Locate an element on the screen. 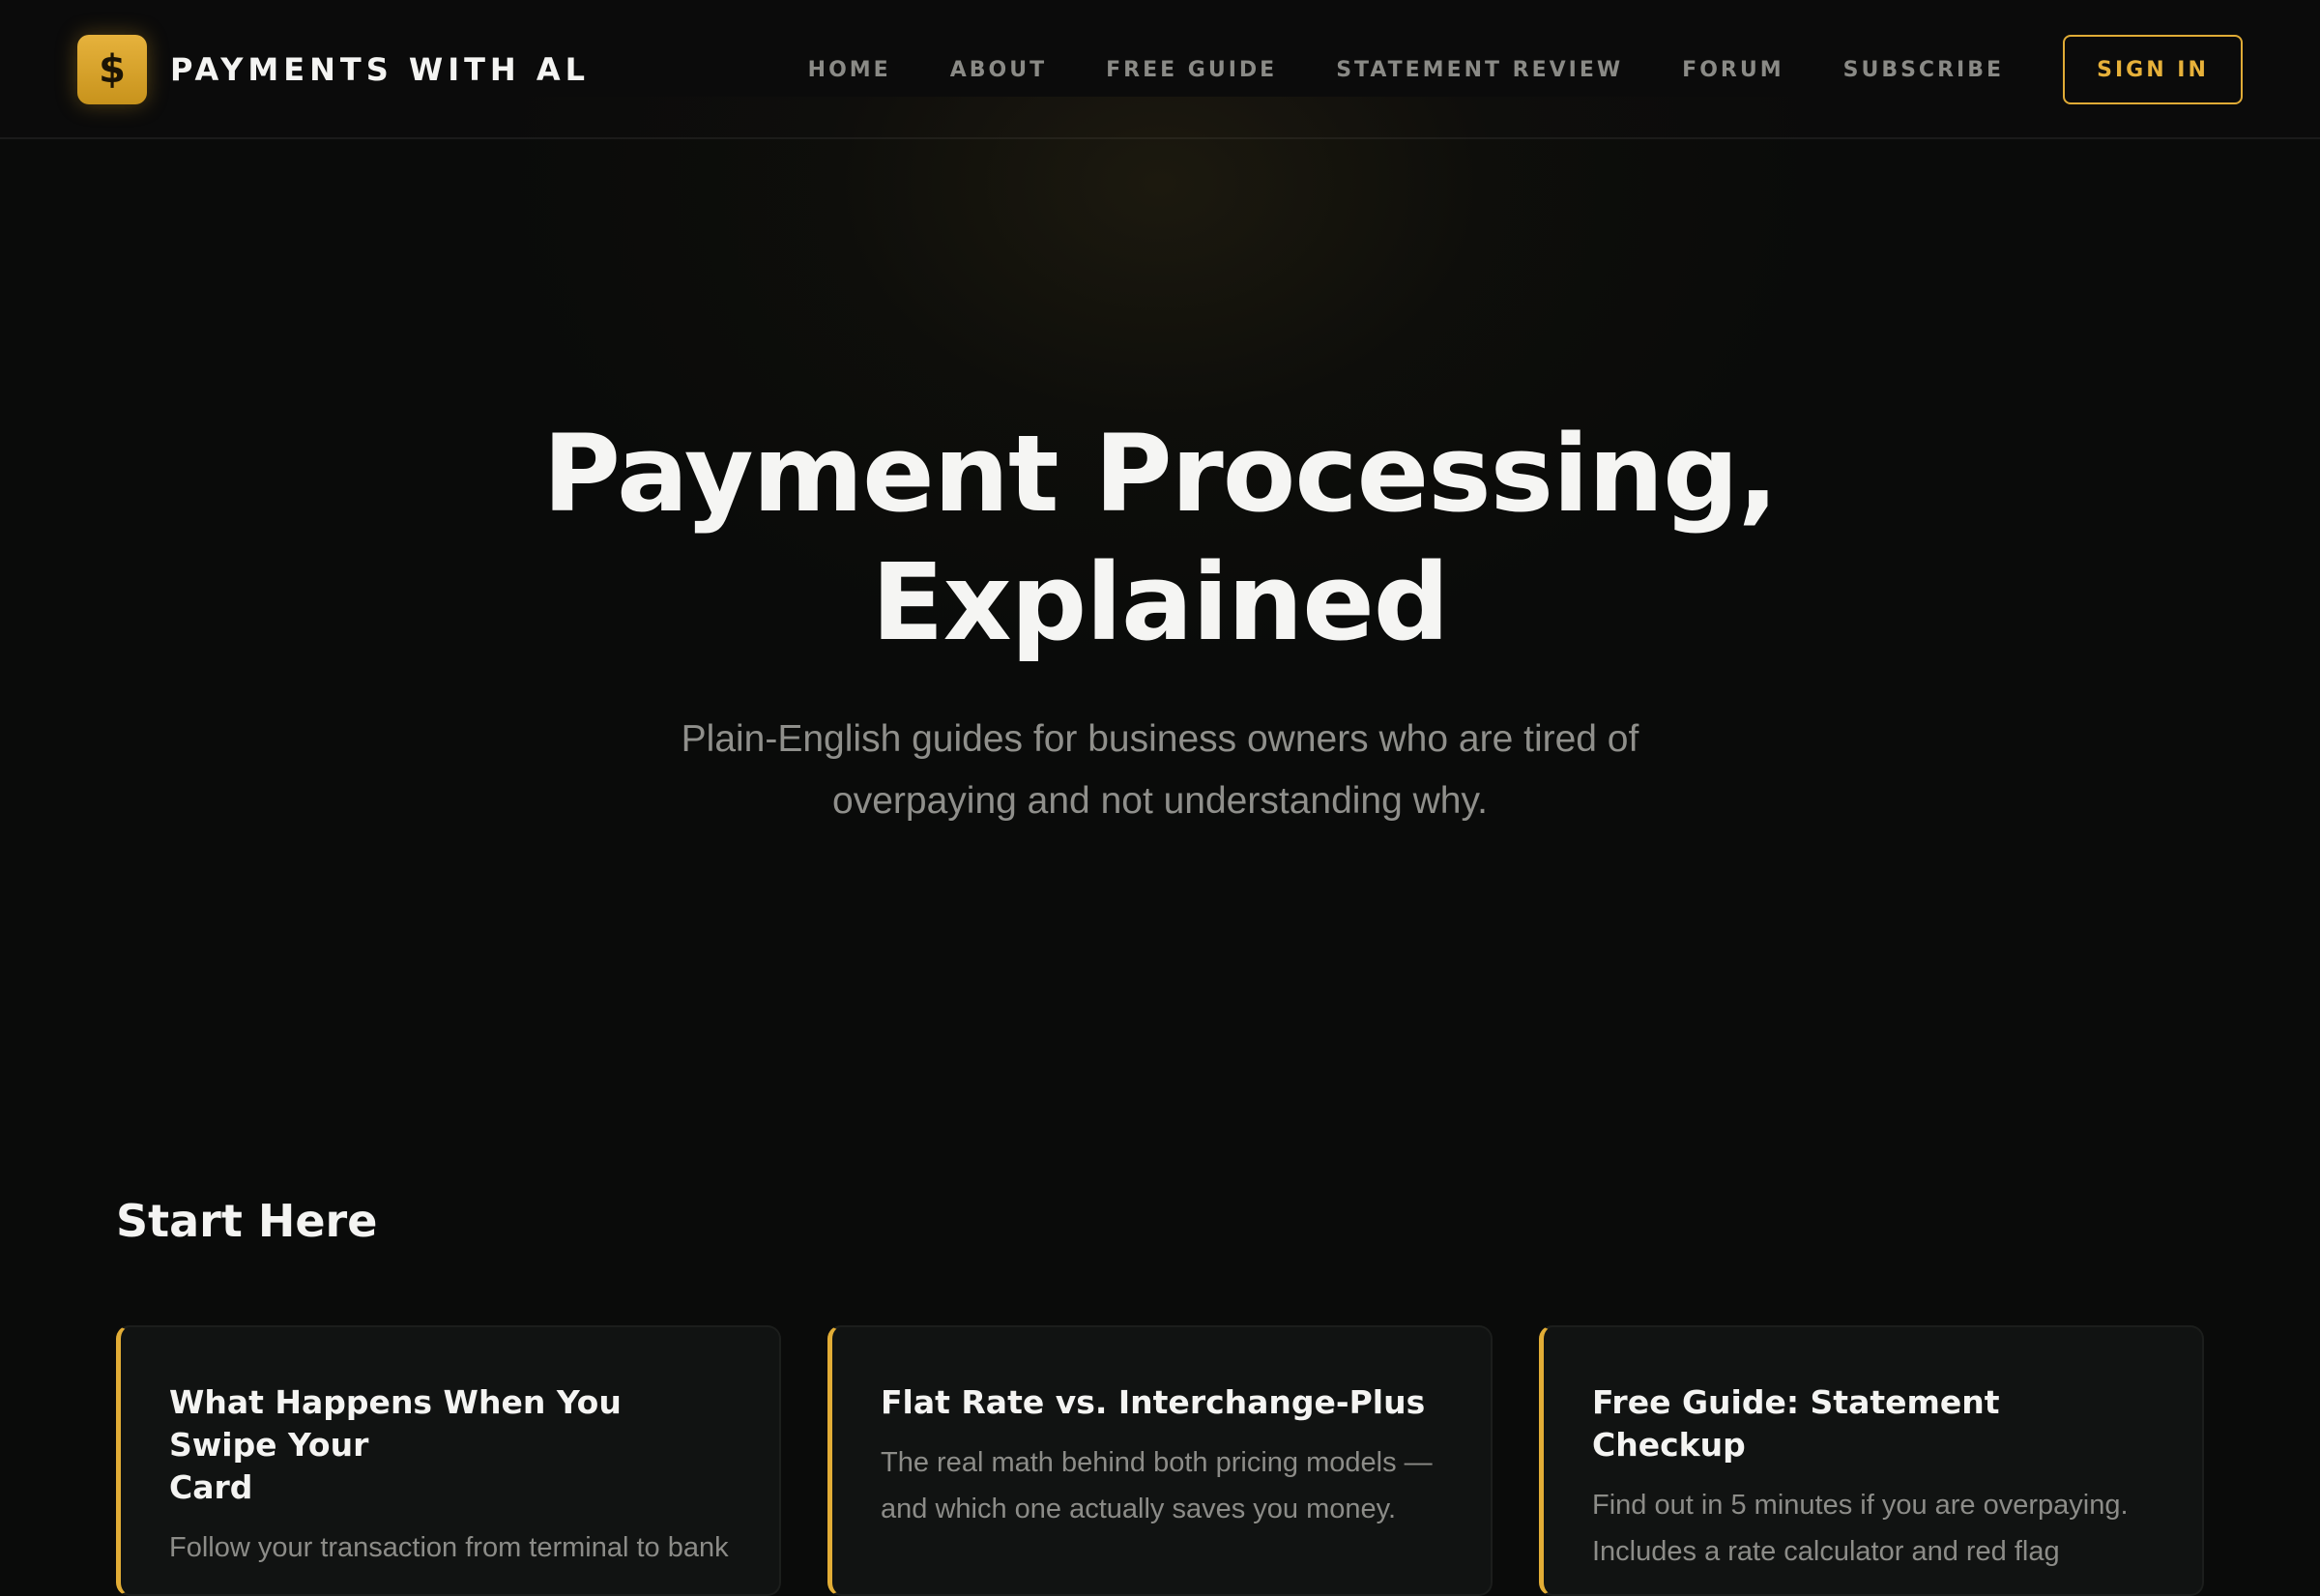  nav-link-home: HOME is located at coordinates (850, 70).